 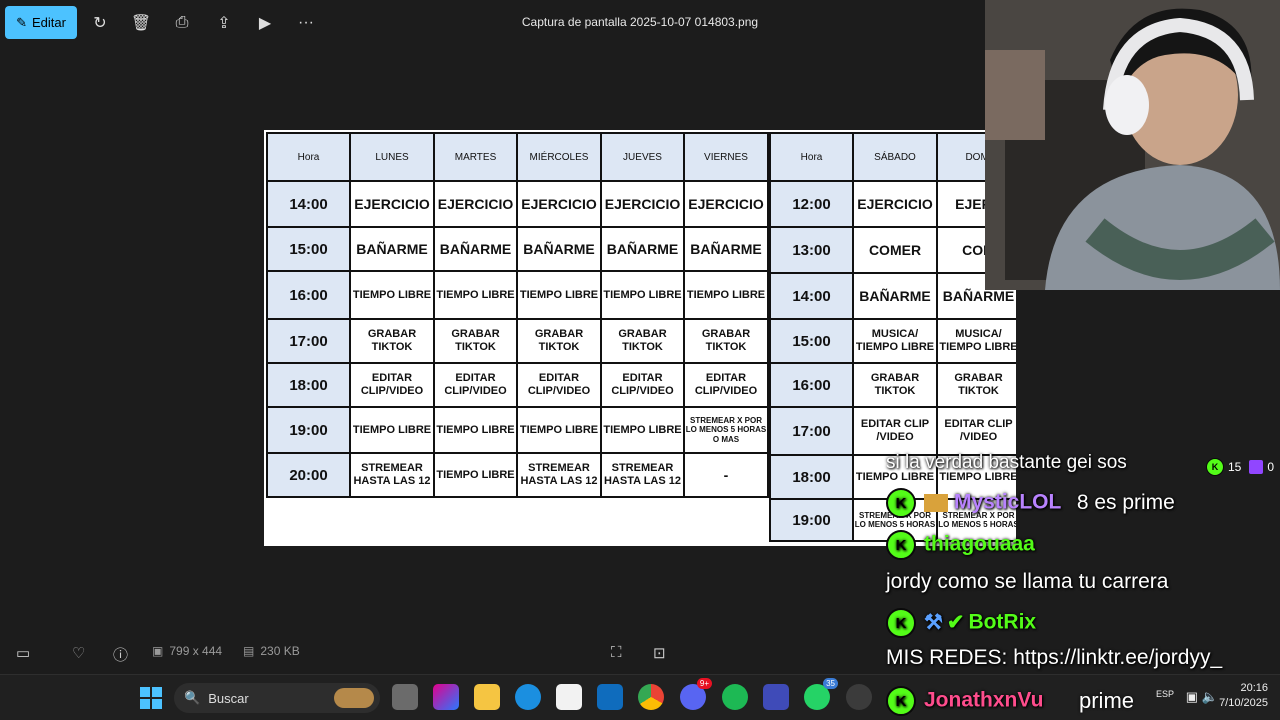 What do you see at coordinates (182, 23) in the screenshot?
I see `print-icon: ⎙` at bounding box center [182, 23].